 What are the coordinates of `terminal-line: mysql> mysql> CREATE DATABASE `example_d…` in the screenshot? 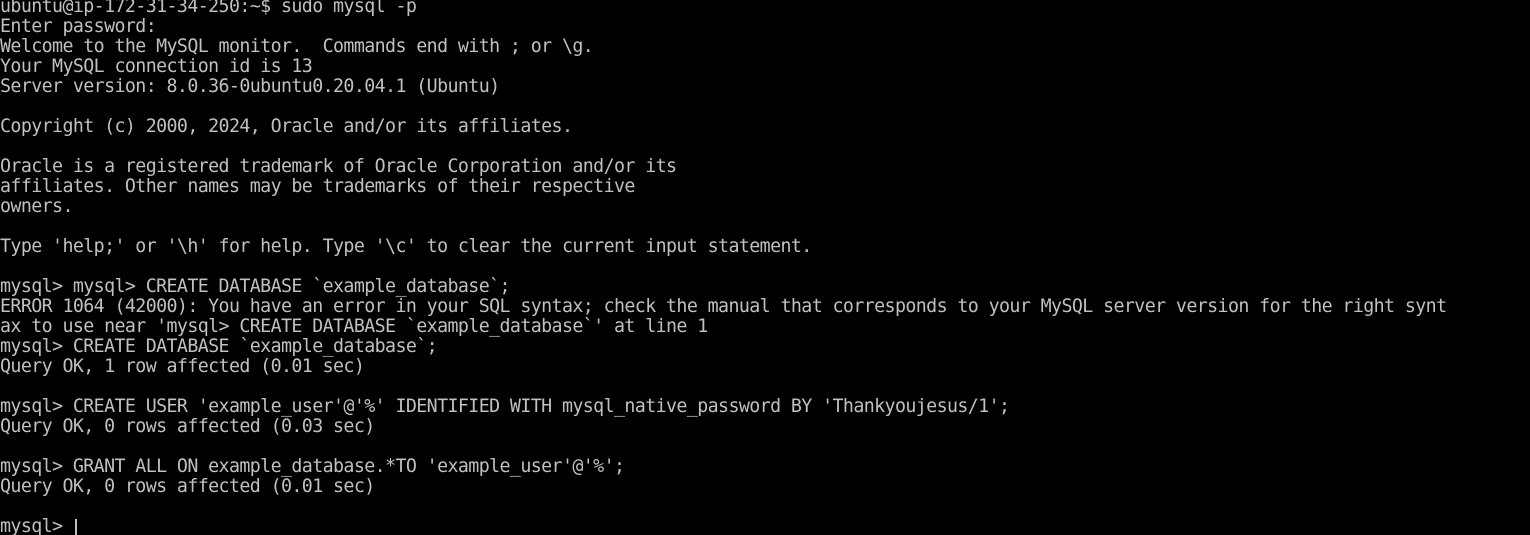 It's located at (255, 286).